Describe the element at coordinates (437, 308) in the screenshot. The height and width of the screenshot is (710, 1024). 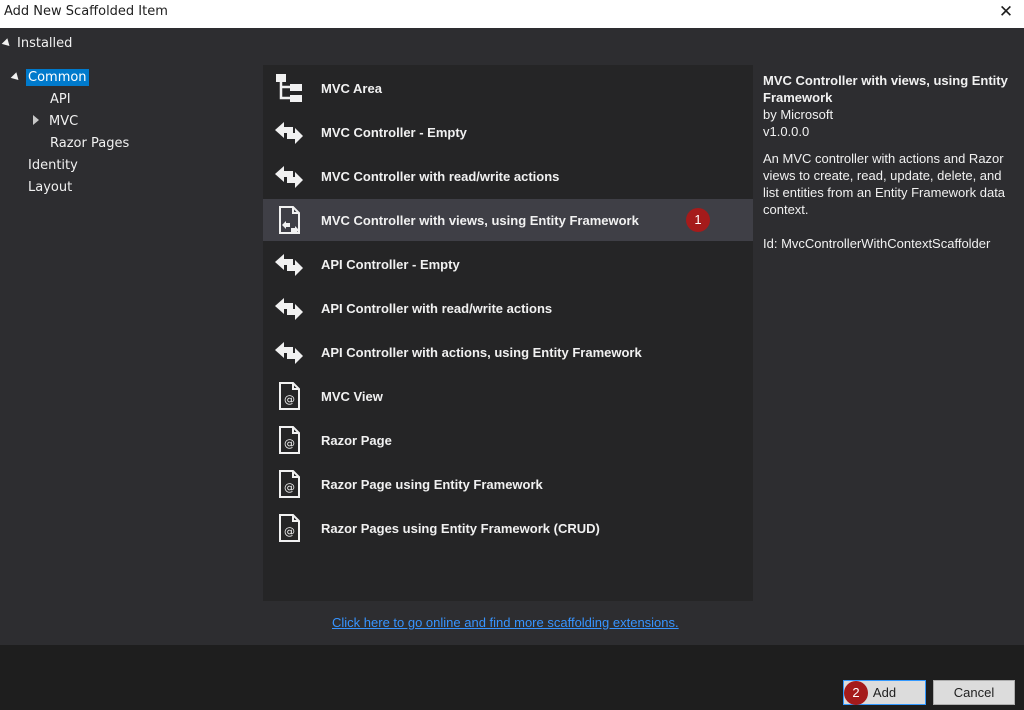
I see `template-label: API Controller with read/write actions` at that location.